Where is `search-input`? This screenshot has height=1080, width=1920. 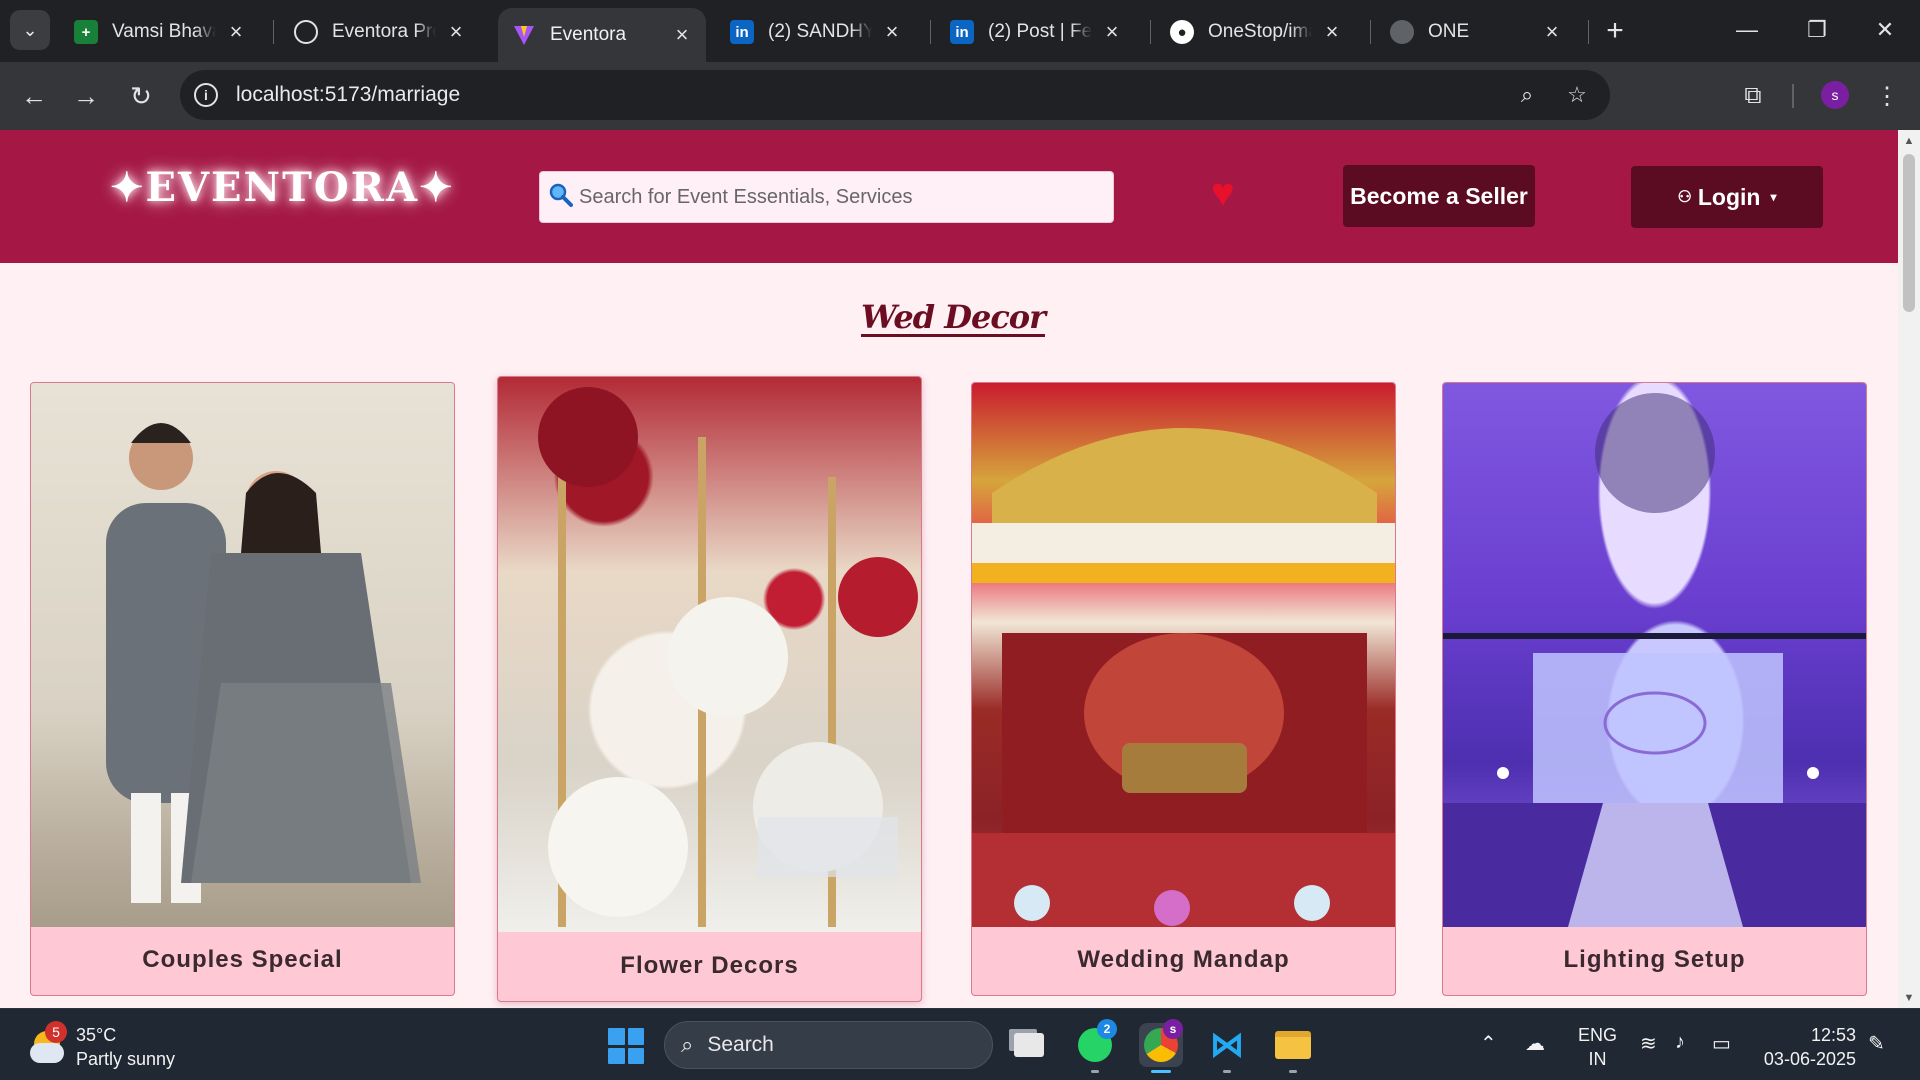
search-input is located at coordinates (839, 197).